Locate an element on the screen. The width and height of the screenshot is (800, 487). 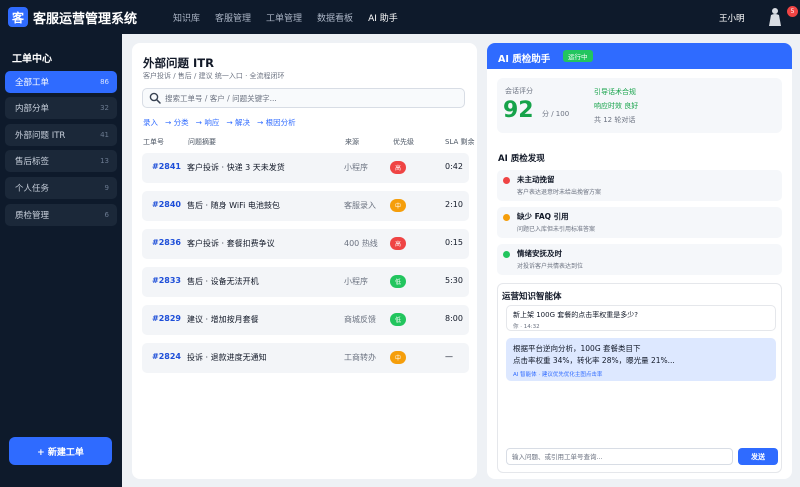
sidebar-item-external-itr: 外部问题 ITR 41 is located at coordinates (61, 135).